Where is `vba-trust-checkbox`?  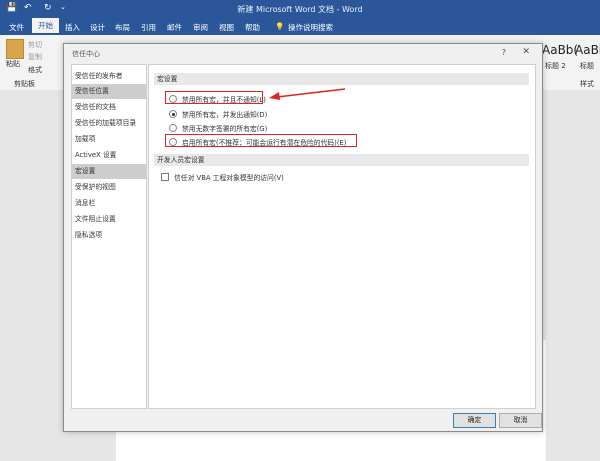 vba-trust-checkbox is located at coordinates (165, 177).